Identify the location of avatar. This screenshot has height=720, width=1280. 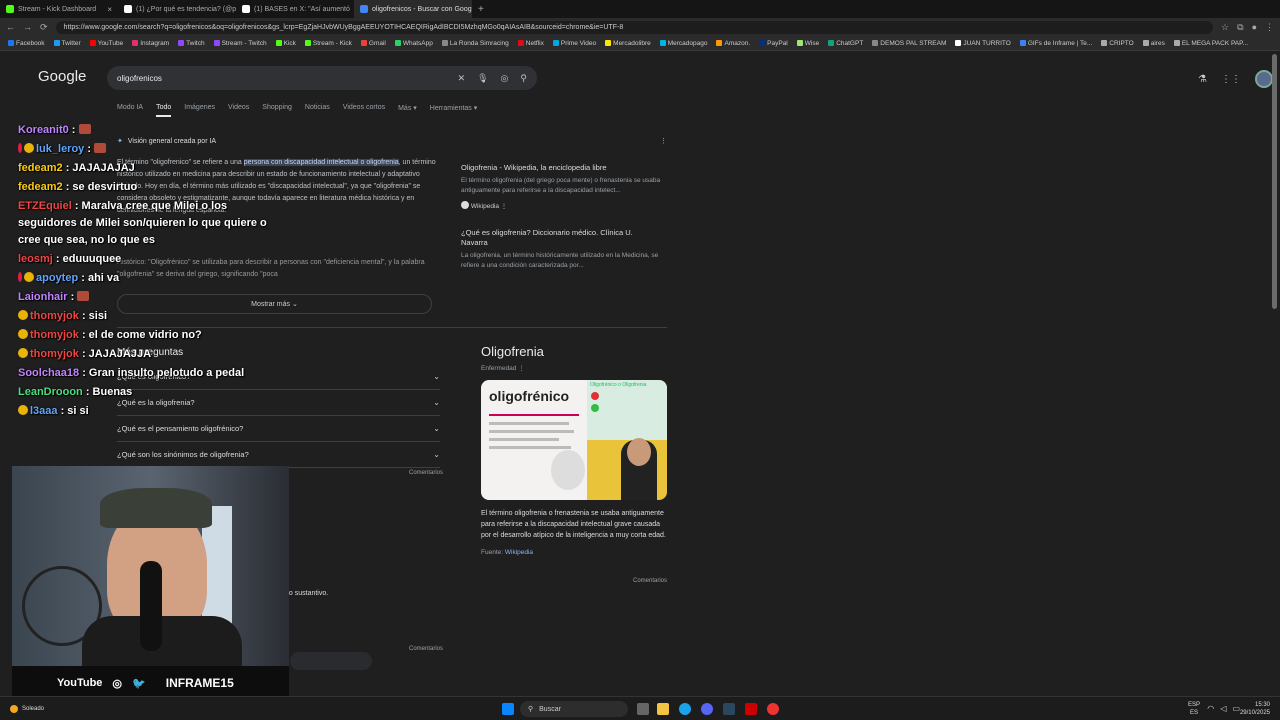
(1263, 79).